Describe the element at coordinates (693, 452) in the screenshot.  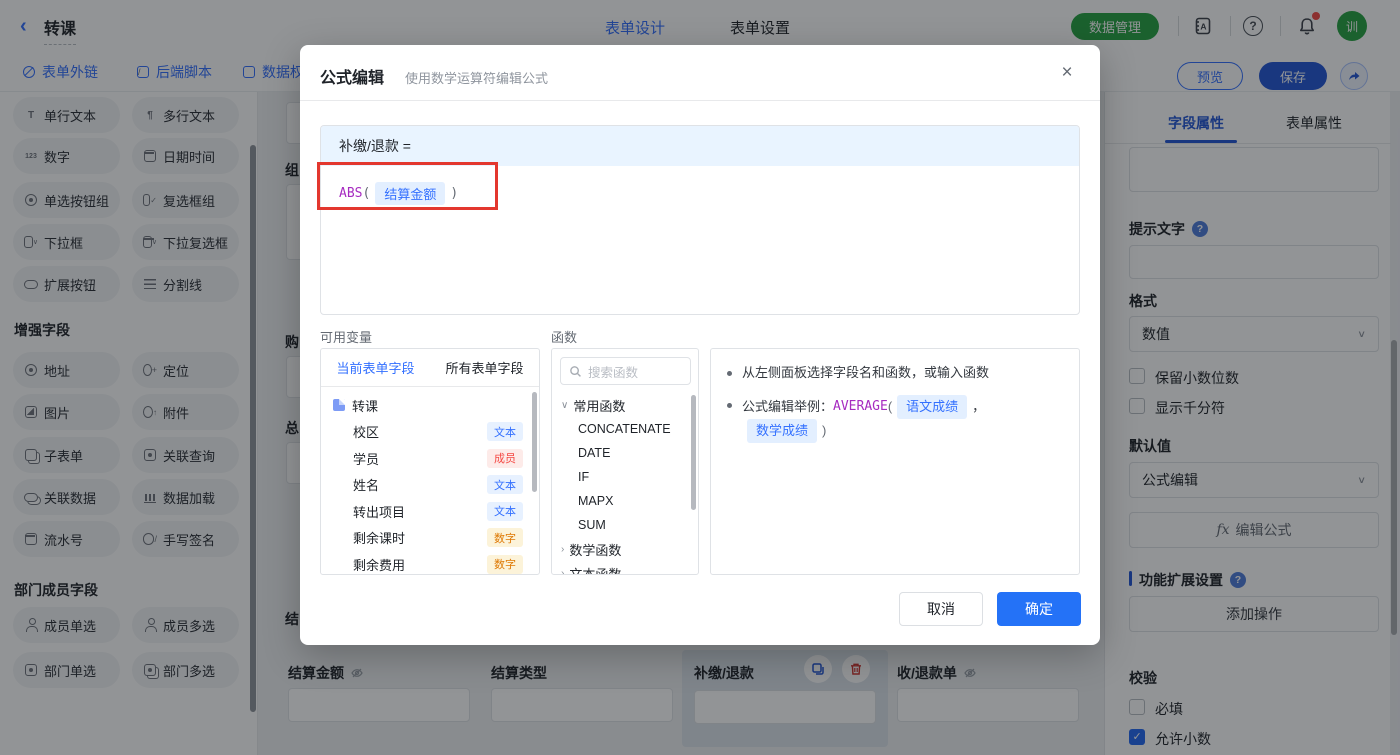
I see `functions-scrollbar` at that location.